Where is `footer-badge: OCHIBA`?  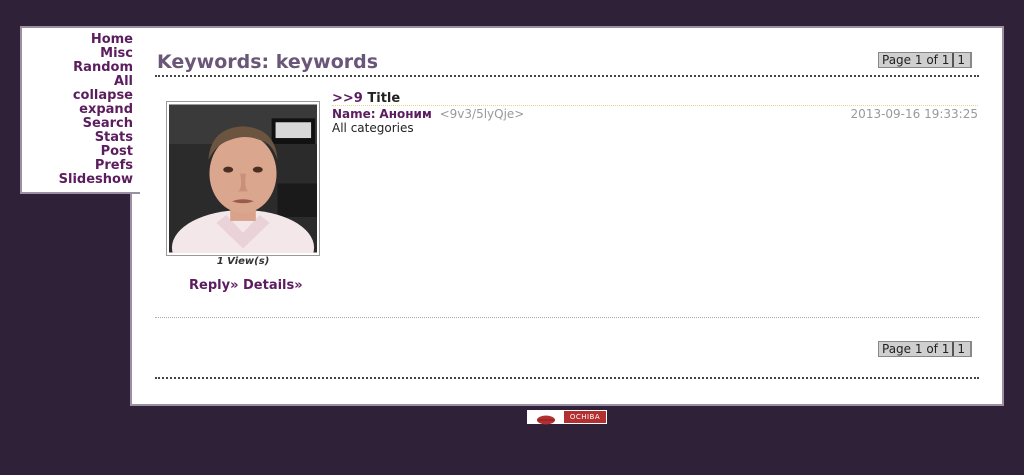
footer-badge: OCHIBA is located at coordinates (567, 417).